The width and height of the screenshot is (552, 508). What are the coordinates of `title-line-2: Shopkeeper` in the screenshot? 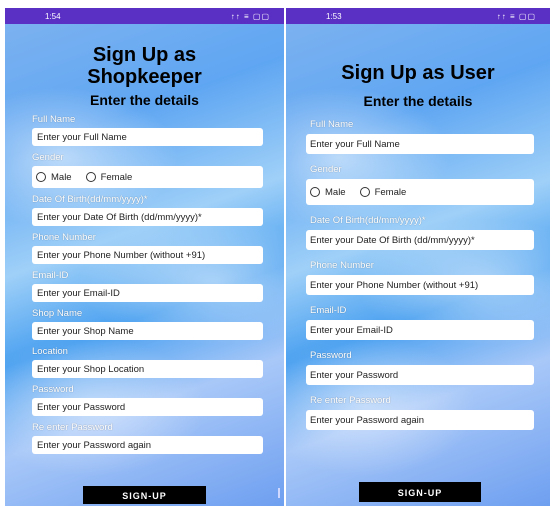 It's located at (144, 77).